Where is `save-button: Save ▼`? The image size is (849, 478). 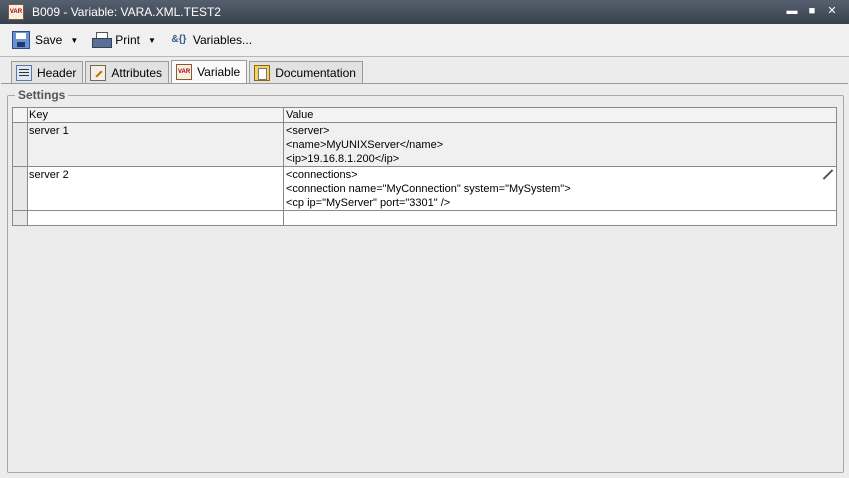
save-button: Save ▼ is located at coordinates (47, 40).